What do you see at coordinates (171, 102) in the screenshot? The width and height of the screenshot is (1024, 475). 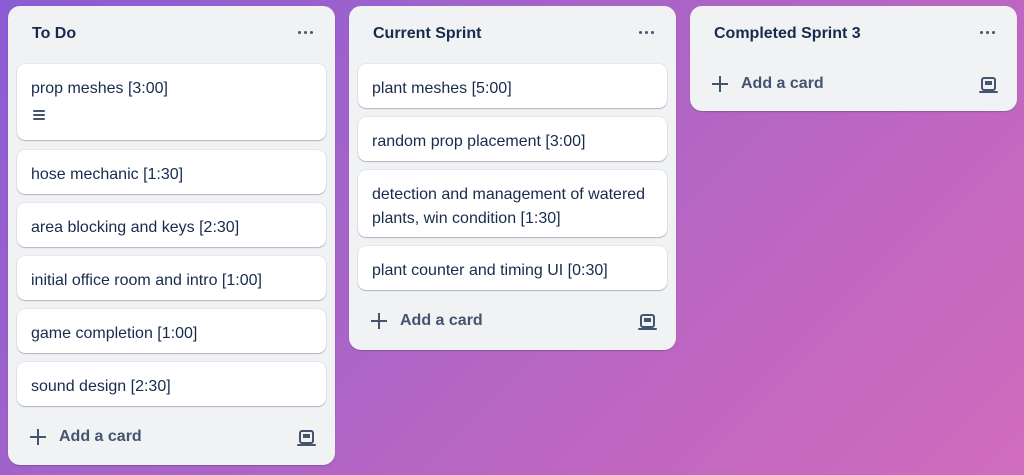 I see `card: prop meshes [3:00]` at bounding box center [171, 102].